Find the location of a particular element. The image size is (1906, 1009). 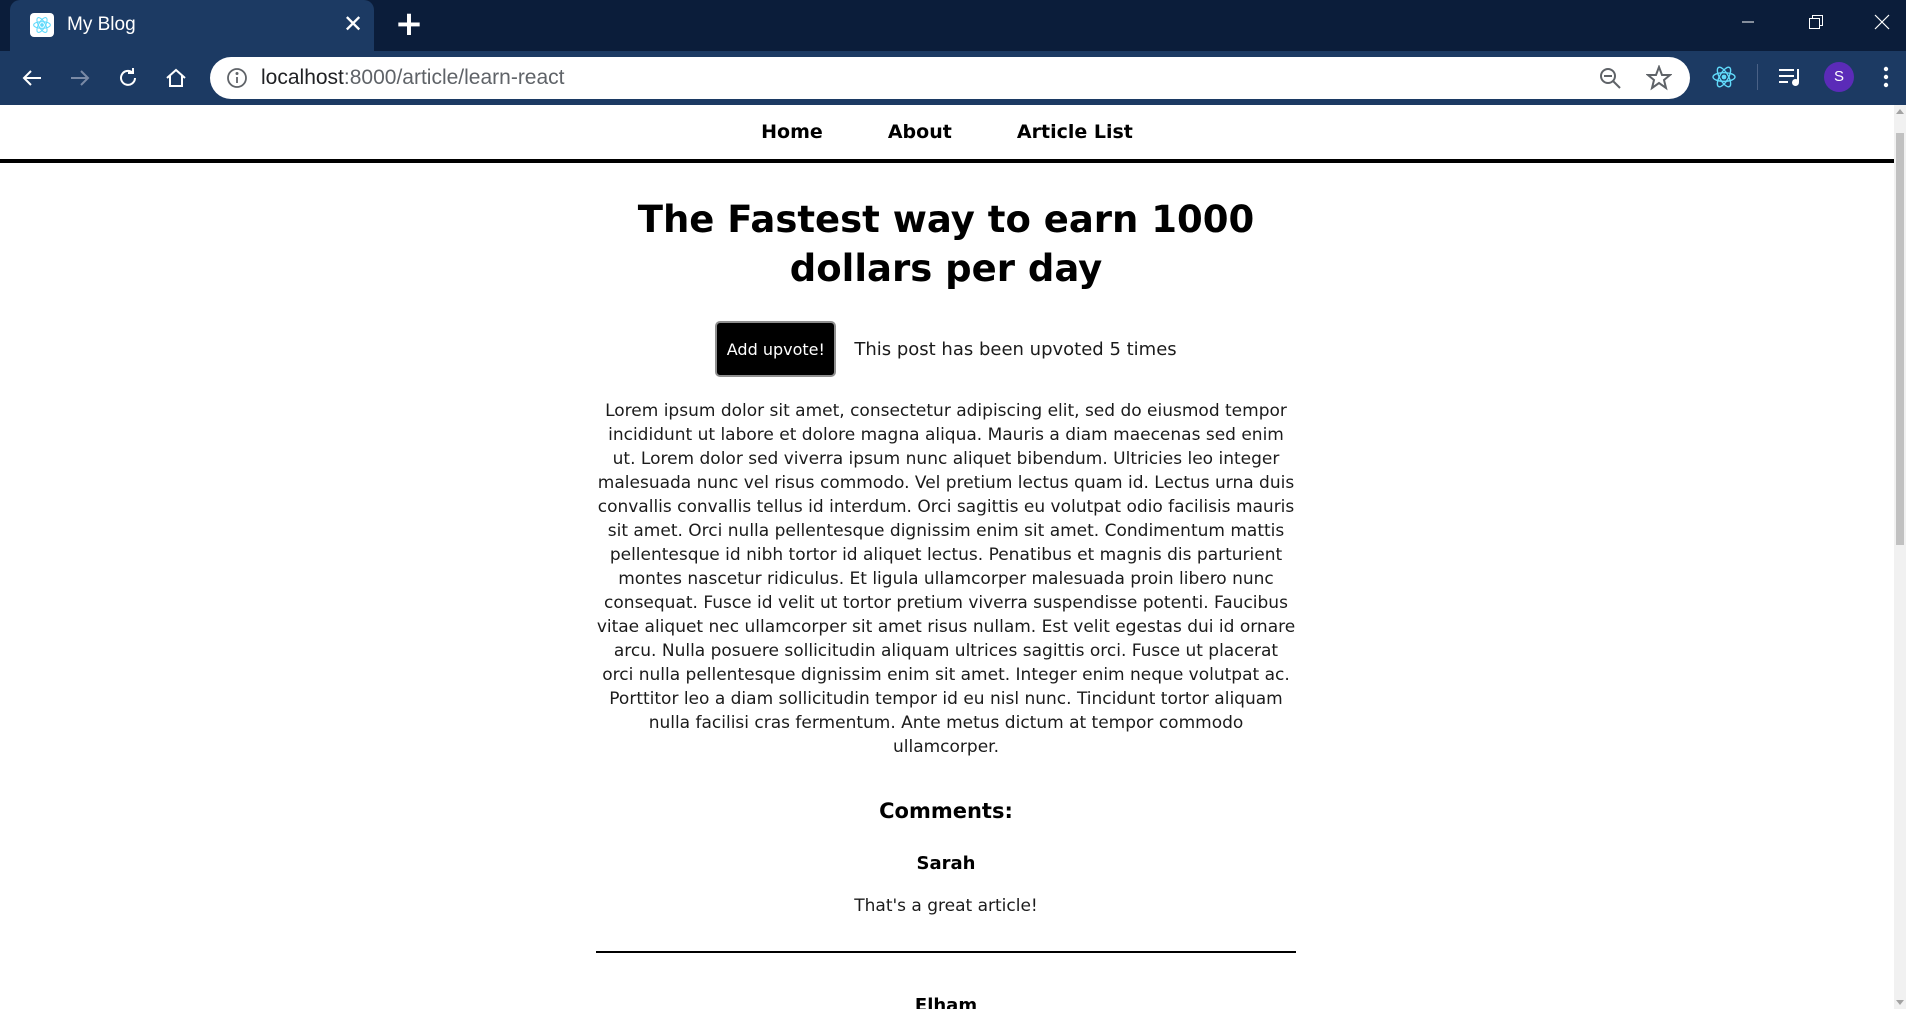

zoom-out-icon is located at coordinates (1610, 78).